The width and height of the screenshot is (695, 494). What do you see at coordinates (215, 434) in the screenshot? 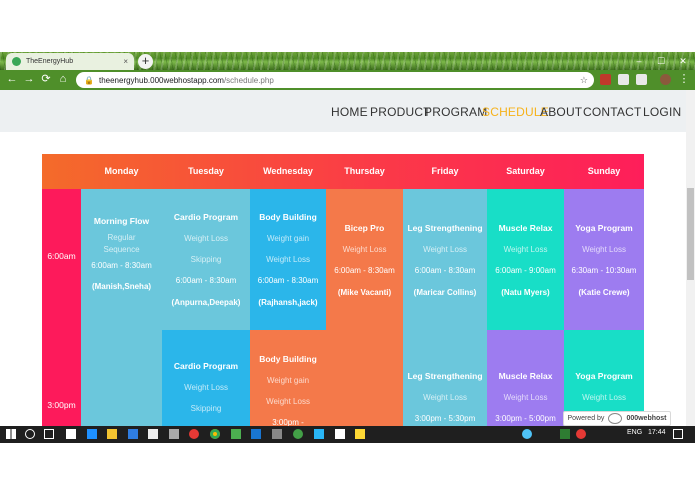
I see `chrome-icon` at bounding box center [215, 434].